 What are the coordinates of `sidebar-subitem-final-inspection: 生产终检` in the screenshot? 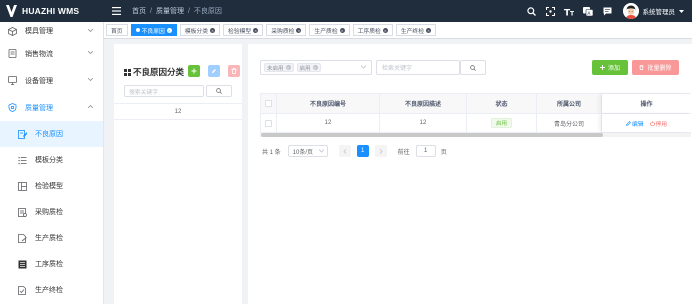 It's located at (51, 290).